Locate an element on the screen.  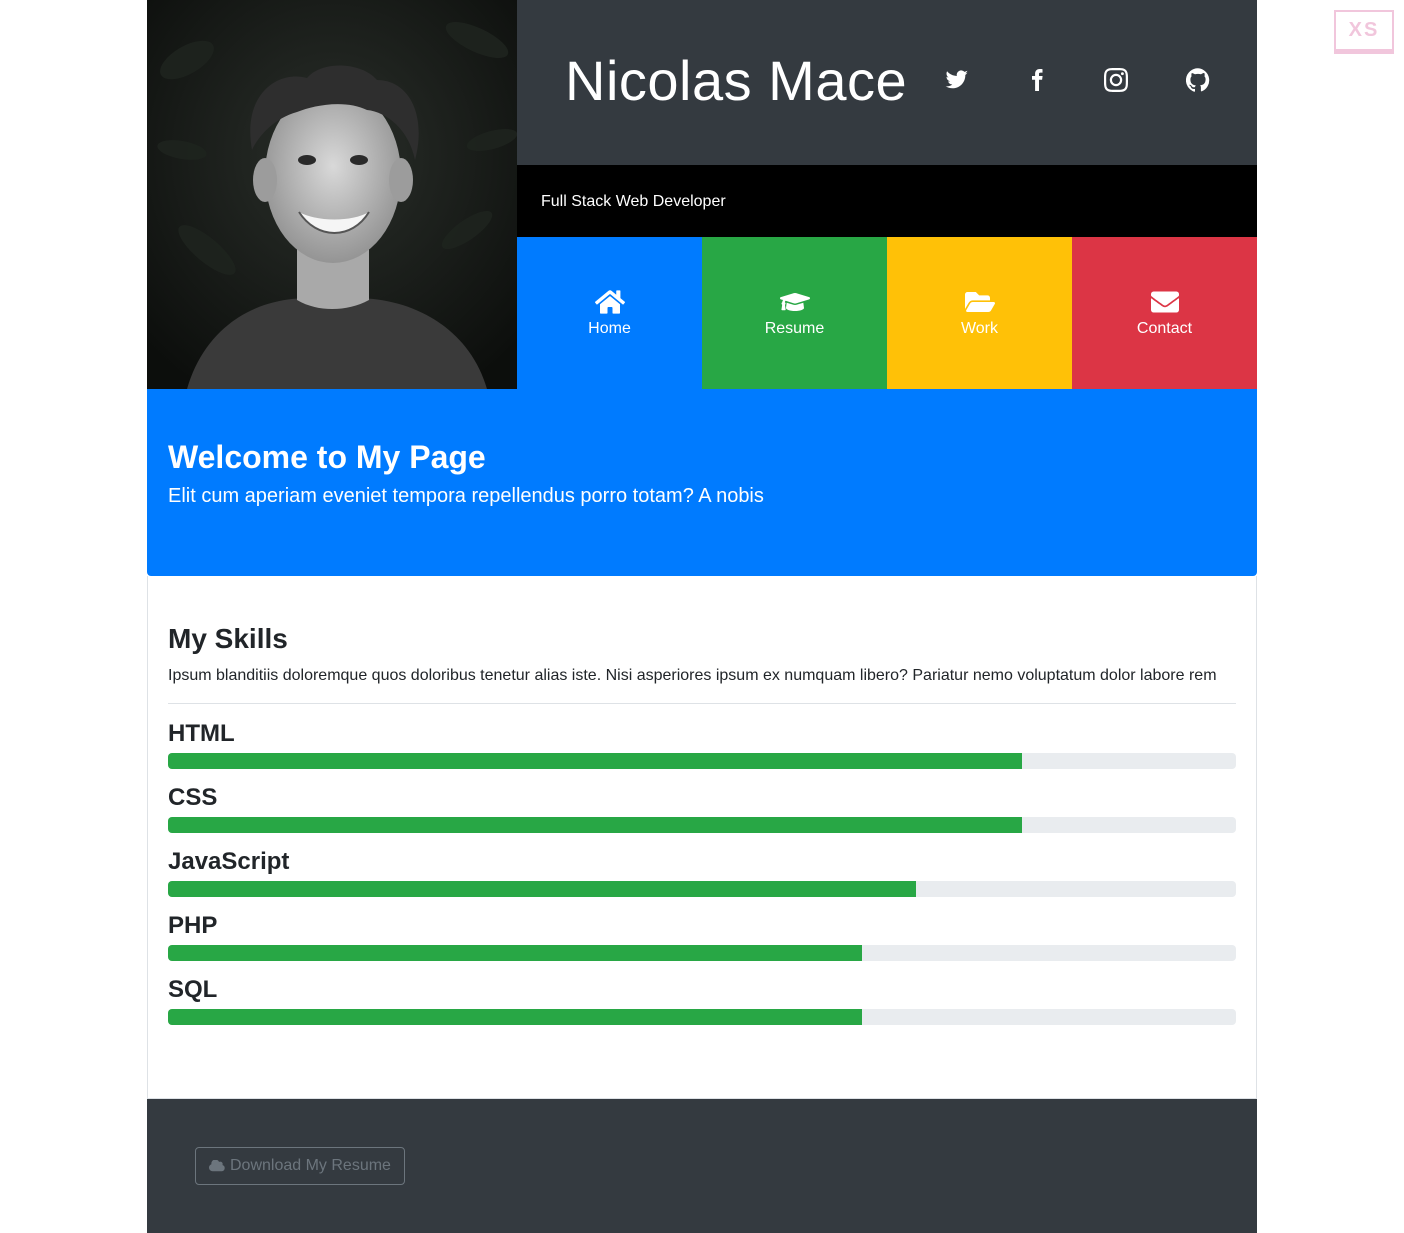
main-nav: Home Resume Work Contact is located at coordinates (887, 313).